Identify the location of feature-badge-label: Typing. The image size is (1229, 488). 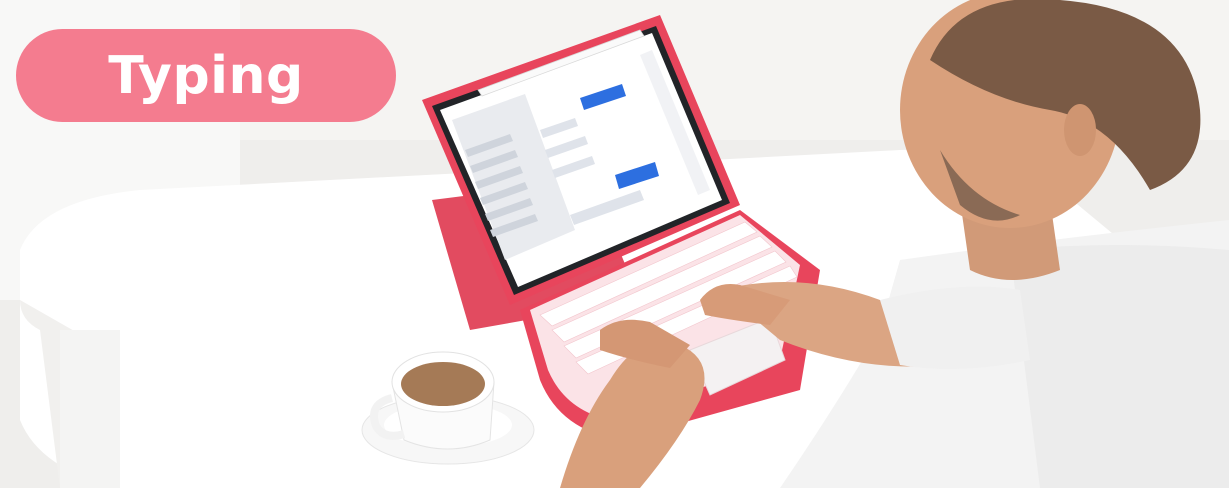
(206, 75).